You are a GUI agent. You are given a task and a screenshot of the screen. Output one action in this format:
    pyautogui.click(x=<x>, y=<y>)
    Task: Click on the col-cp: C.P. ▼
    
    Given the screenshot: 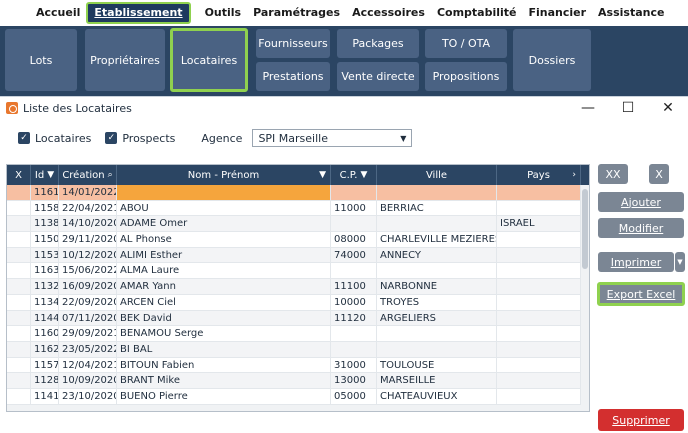 What is the action you would take?
    pyautogui.click(x=354, y=175)
    